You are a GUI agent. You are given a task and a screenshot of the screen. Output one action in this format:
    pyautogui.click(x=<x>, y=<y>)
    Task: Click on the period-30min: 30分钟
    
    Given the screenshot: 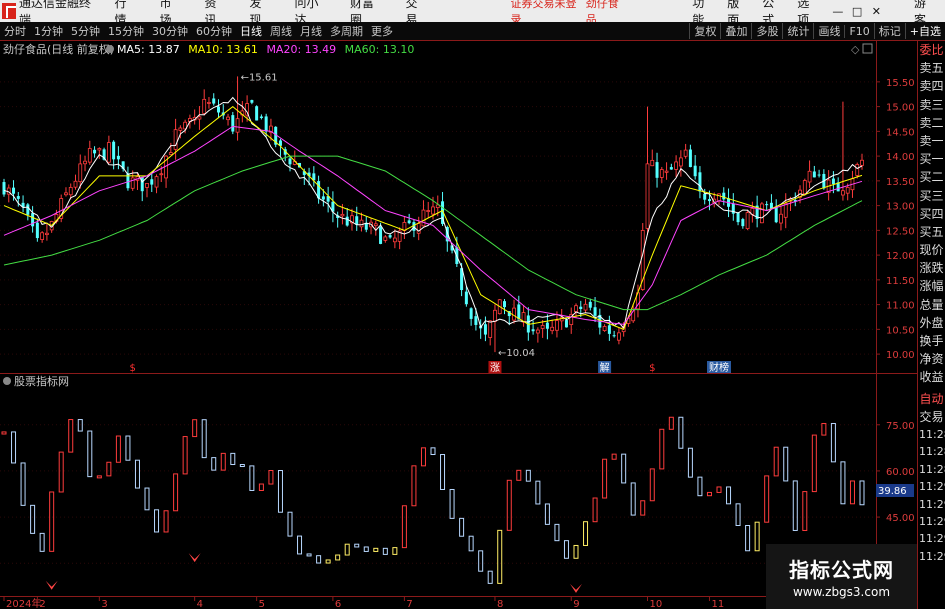 What is the action you would take?
    pyautogui.click(x=170, y=31)
    